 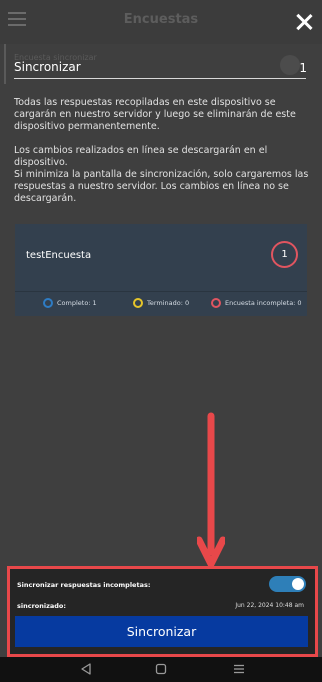 What do you see at coordinates (161, 291) in the screenshot?
I see `card-divider` at bounding box center [161, 291].